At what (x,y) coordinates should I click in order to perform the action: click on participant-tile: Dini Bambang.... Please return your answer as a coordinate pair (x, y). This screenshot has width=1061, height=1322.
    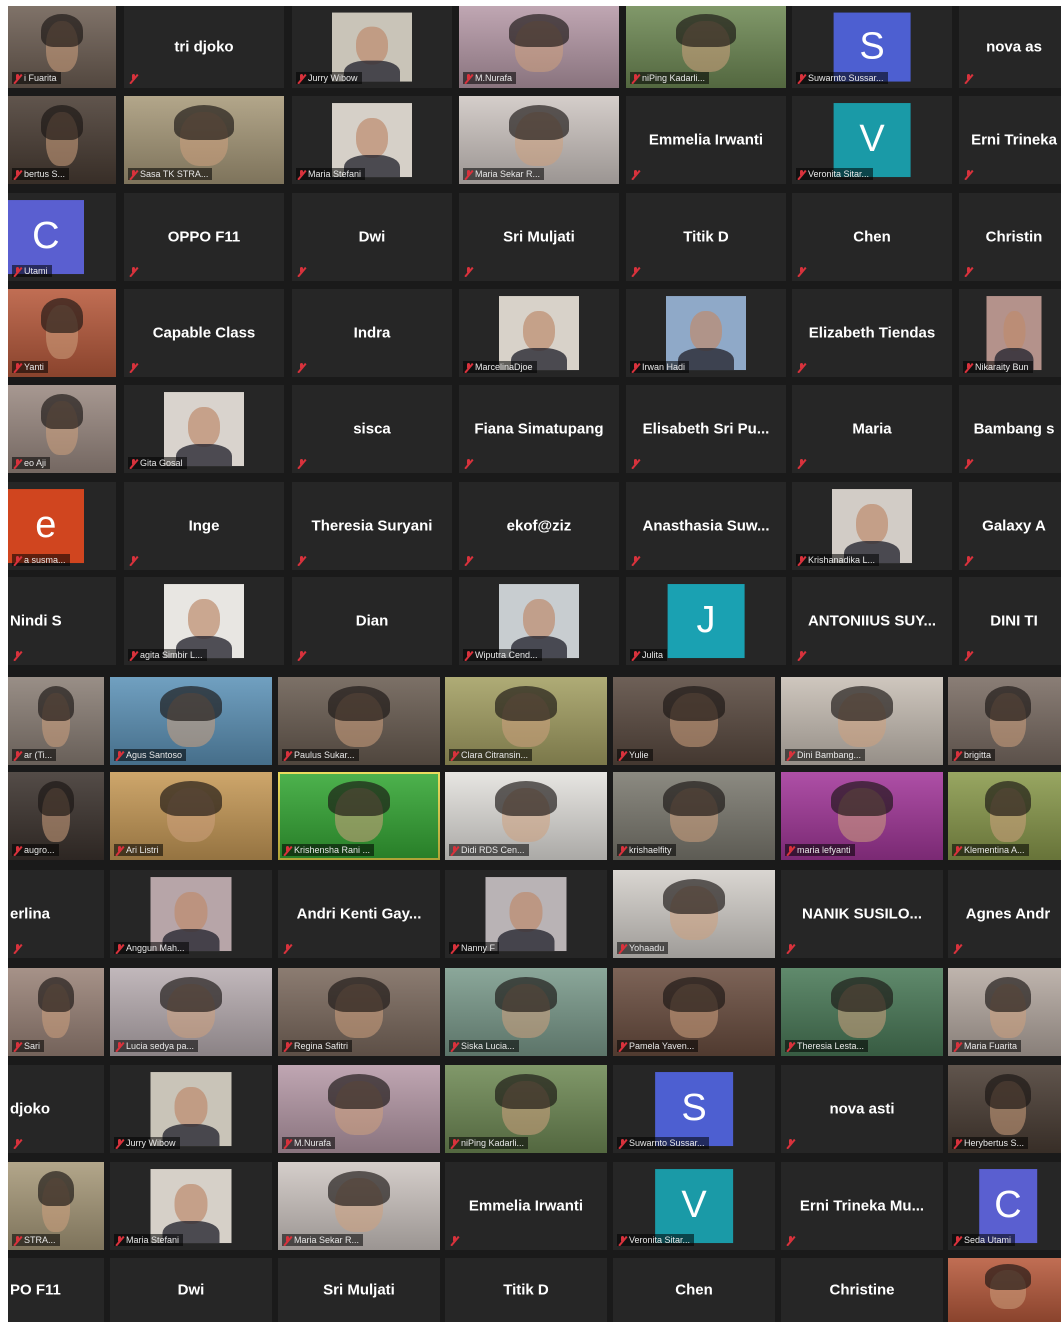
    Looking at the image, I should click on (862, 721).